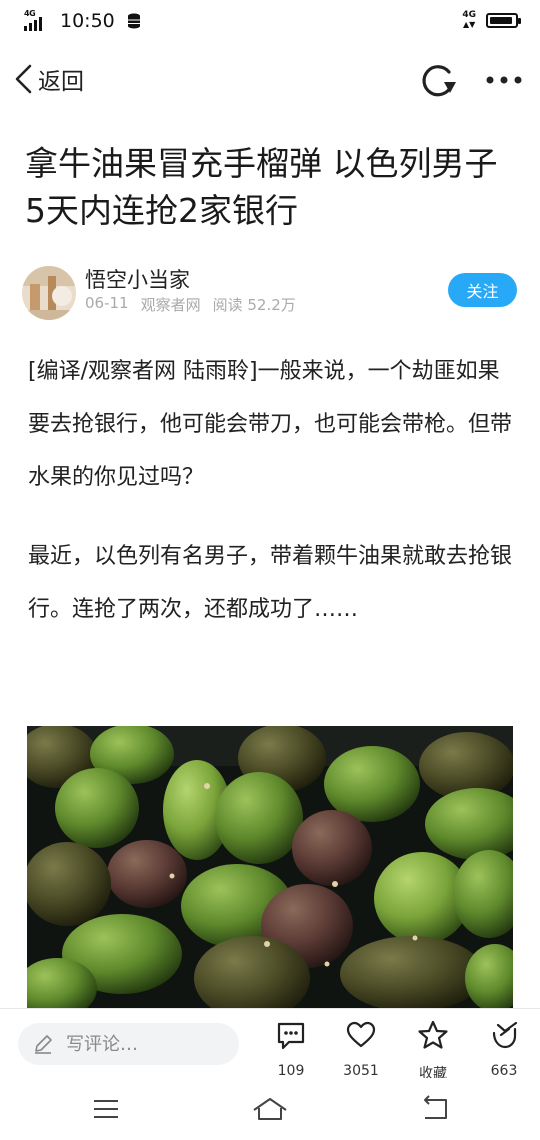 This screenshot has width=540, height=1140. I want to click on follow-button: 关注, so click(482, 290).